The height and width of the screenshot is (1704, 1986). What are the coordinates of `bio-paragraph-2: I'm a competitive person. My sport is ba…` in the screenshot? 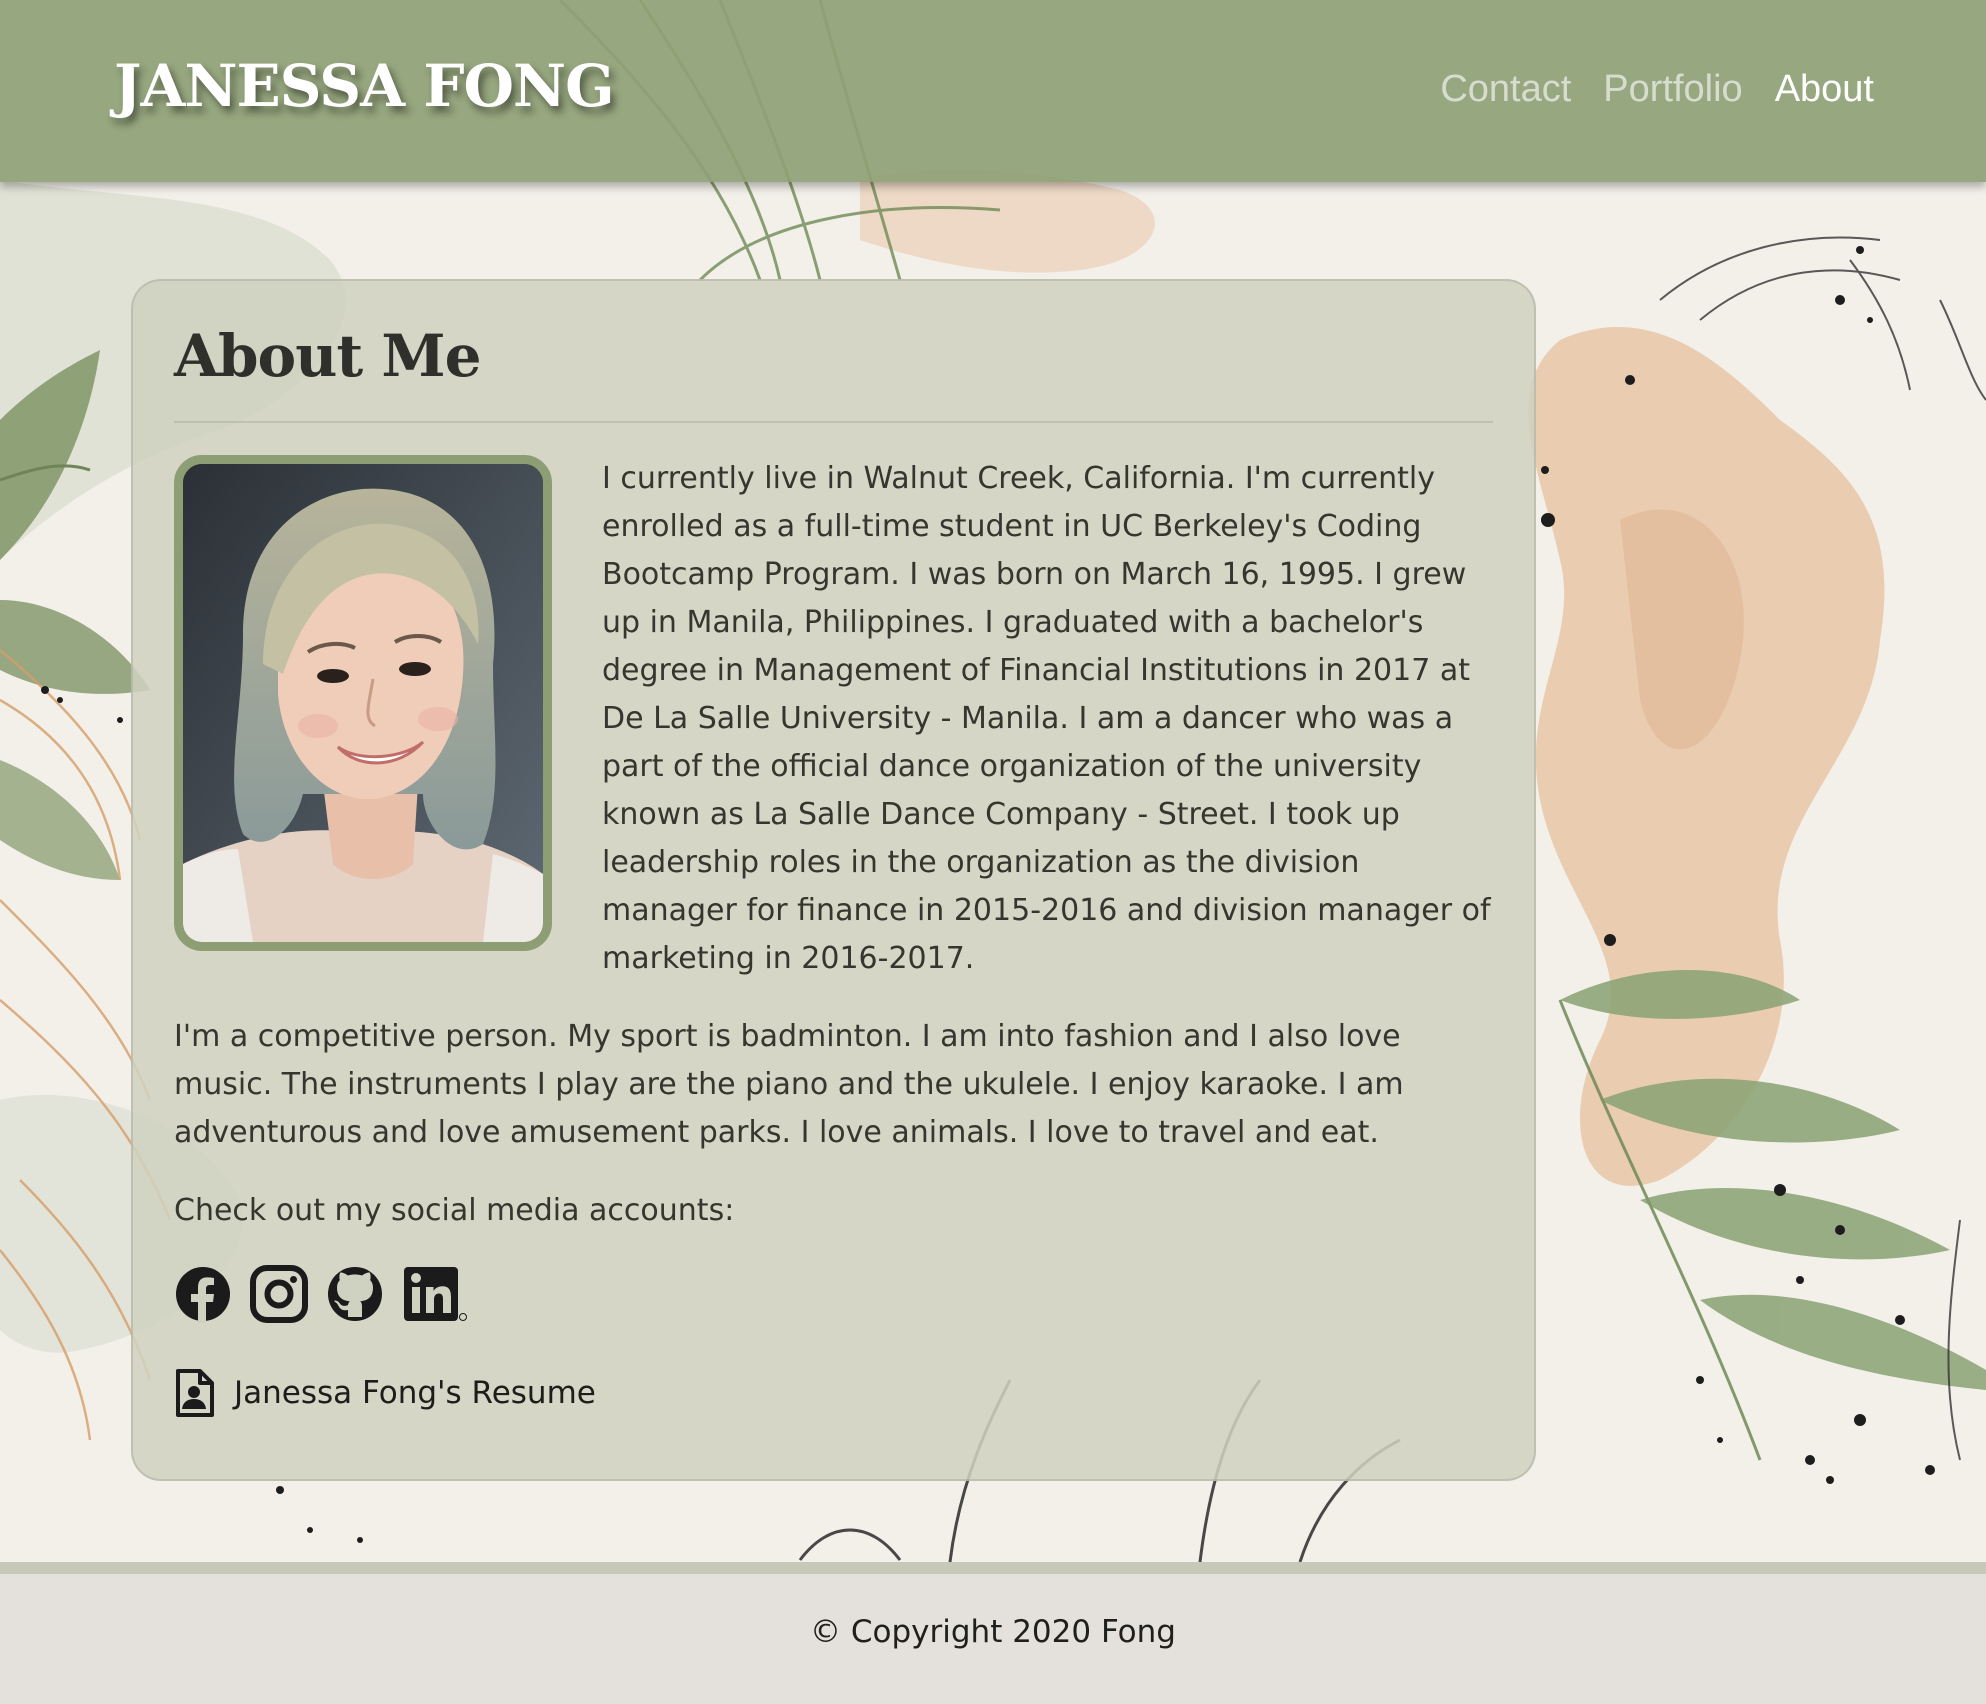 It's located at (789, 1084).